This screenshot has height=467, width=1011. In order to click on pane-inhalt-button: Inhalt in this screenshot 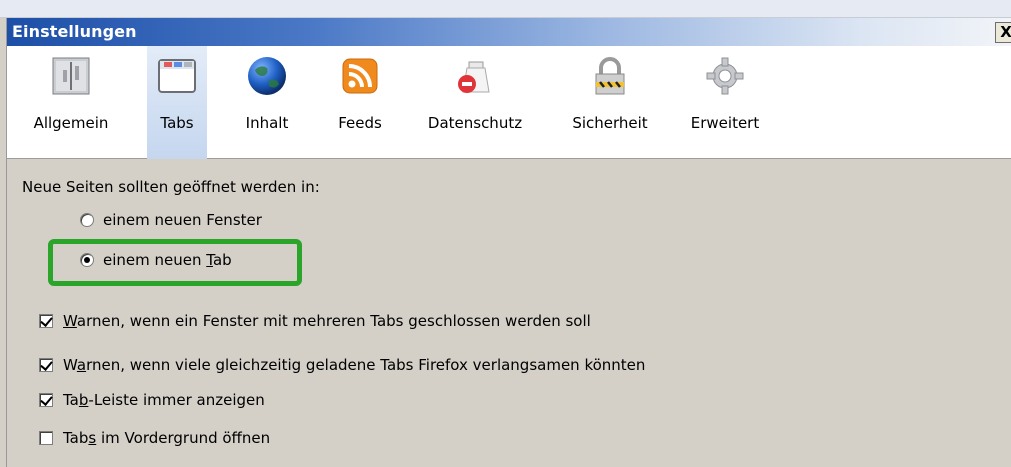, I will do `click(267, 102)`.